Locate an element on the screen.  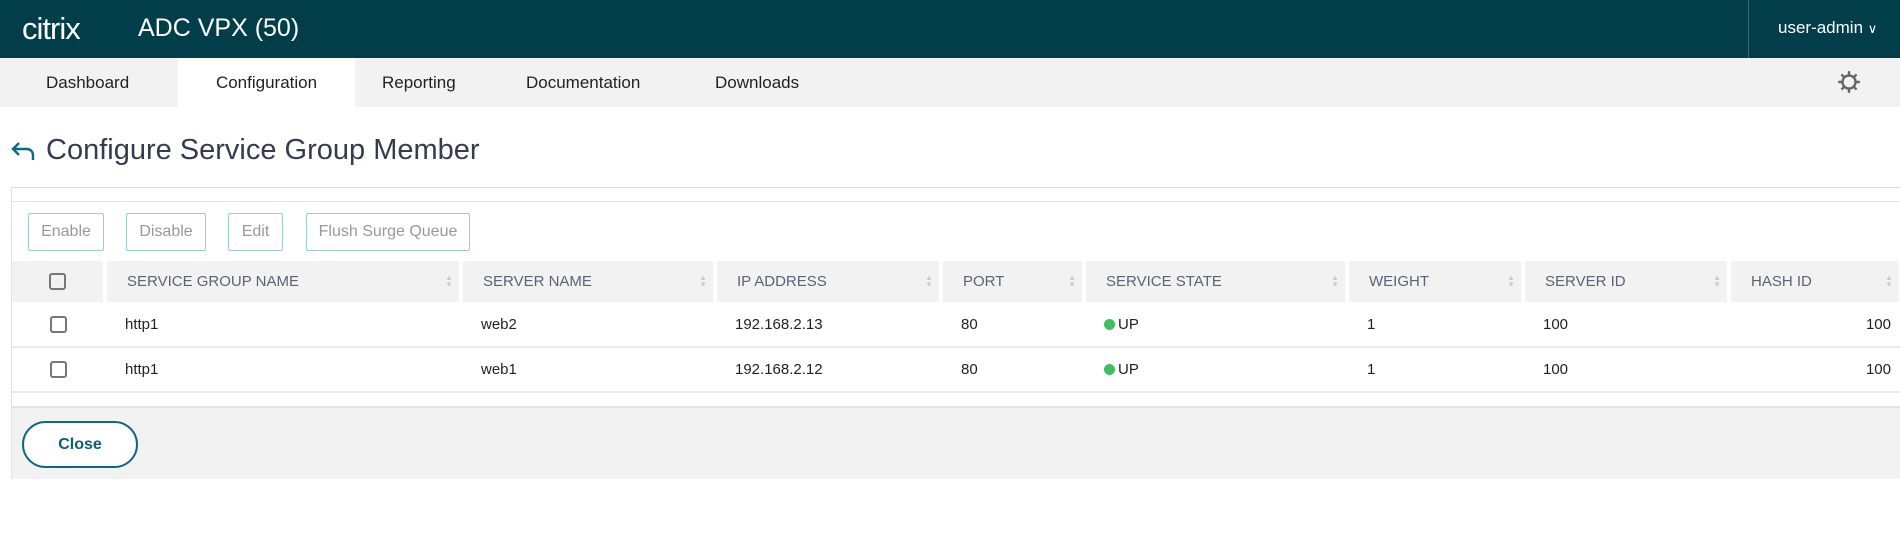
col-label: WEIGHT is located at coordinates (1399, 281).